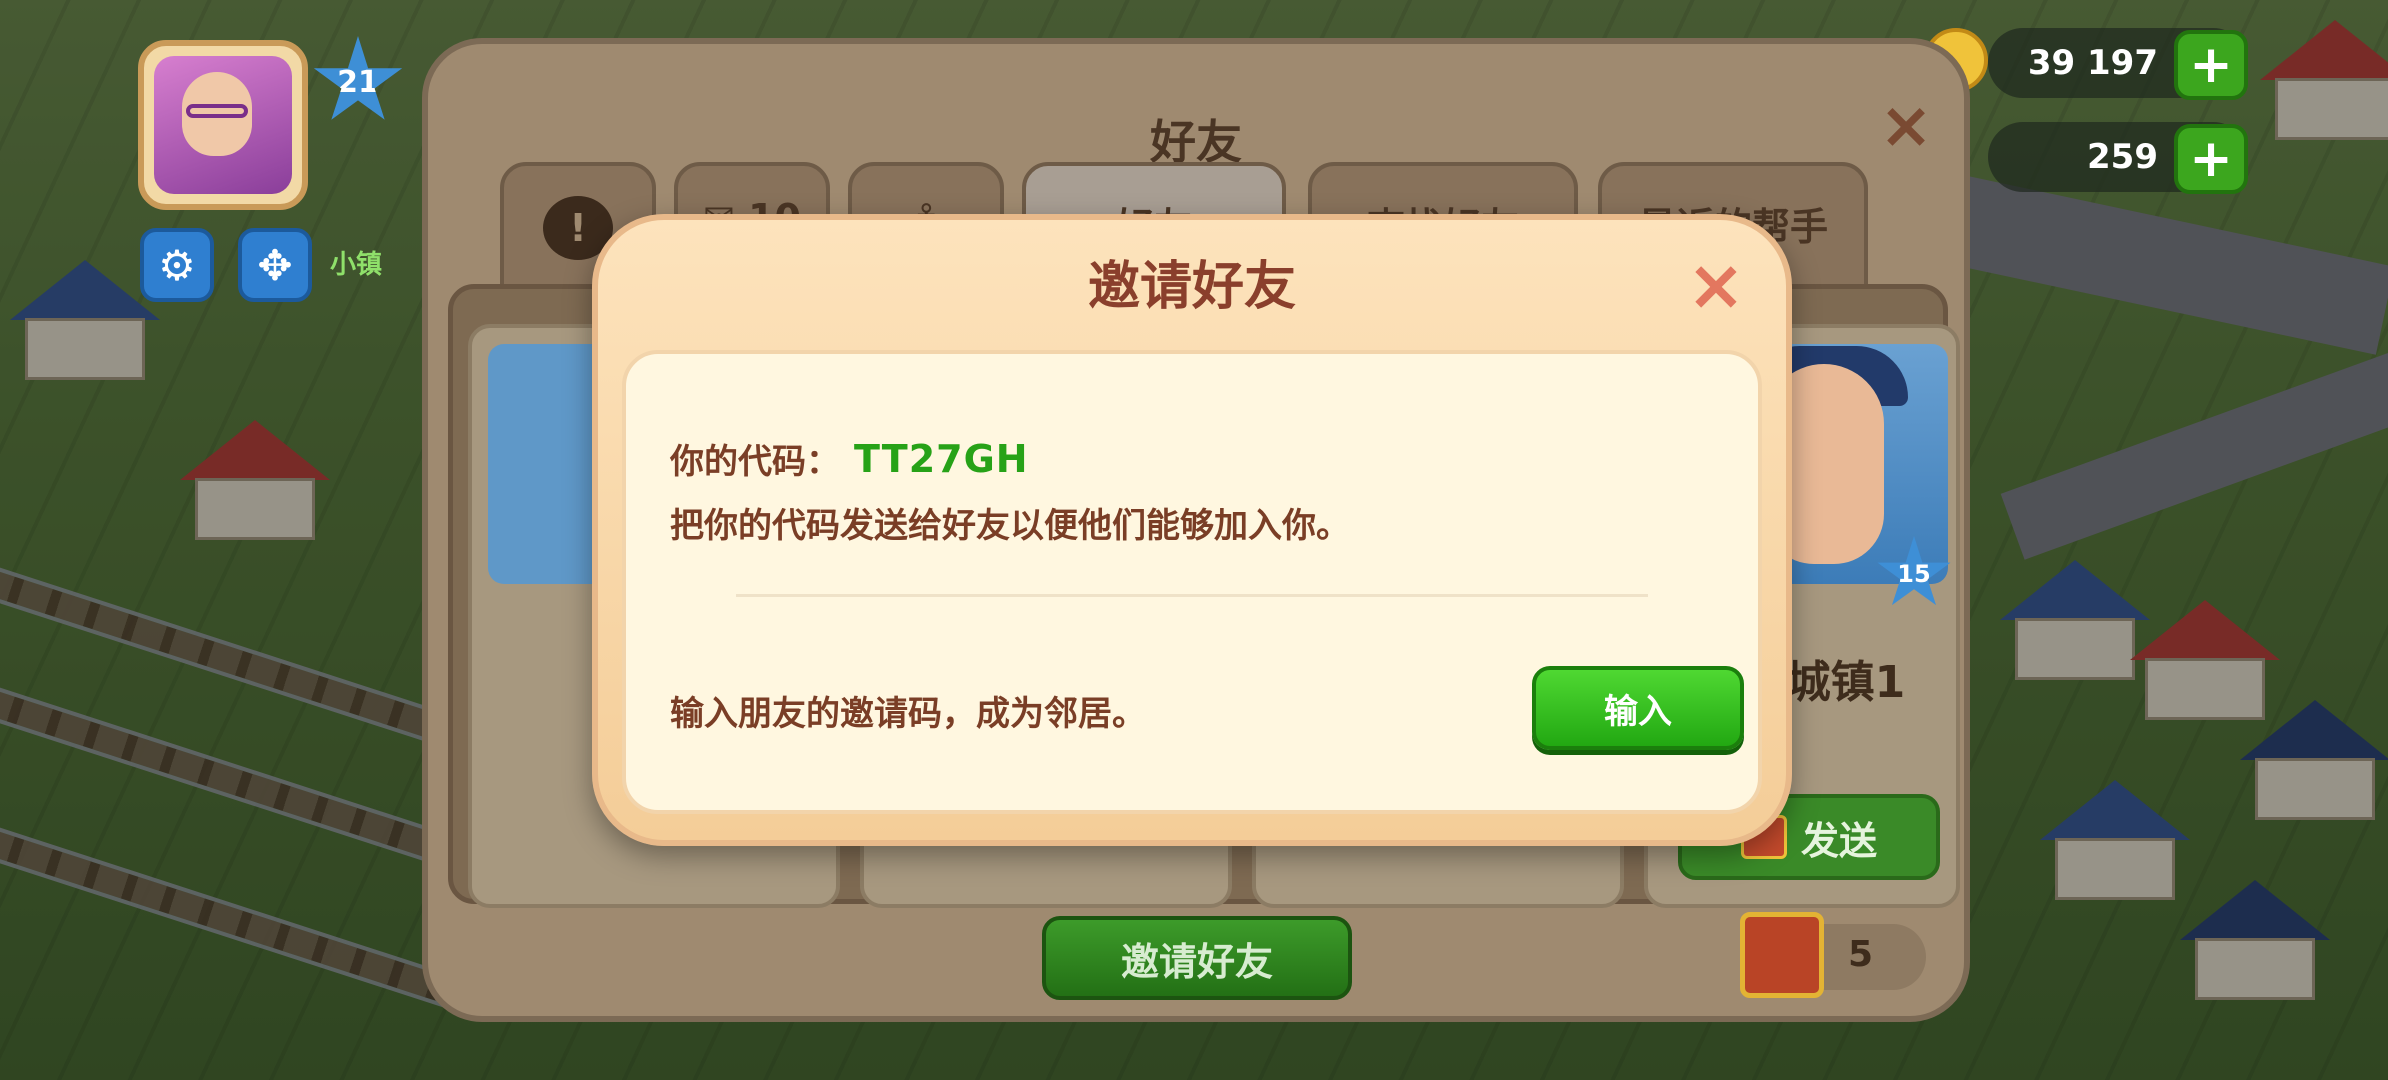  I want to click on gift-count: 5, so click(1861, 954).